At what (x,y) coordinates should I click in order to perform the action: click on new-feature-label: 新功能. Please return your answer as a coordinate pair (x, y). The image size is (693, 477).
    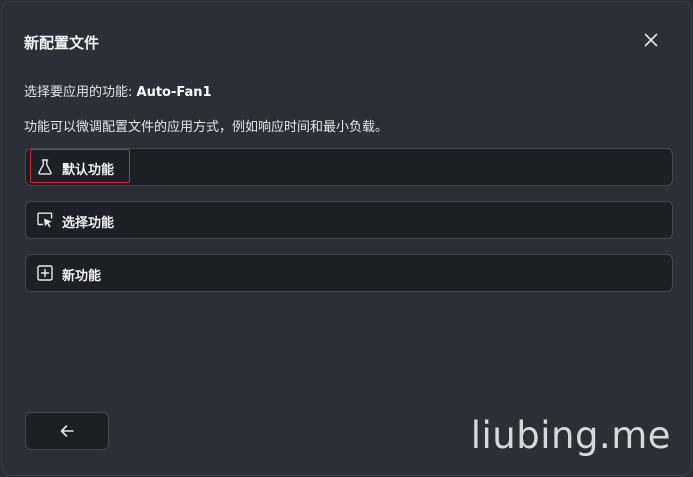
    Looking at the image, I should click on (82, 276).